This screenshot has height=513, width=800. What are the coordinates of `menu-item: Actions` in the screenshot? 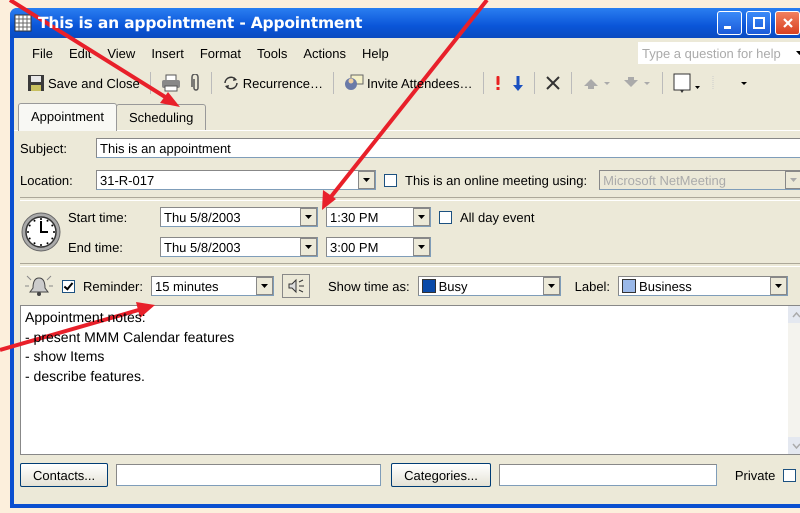 It's located at (324, 53).